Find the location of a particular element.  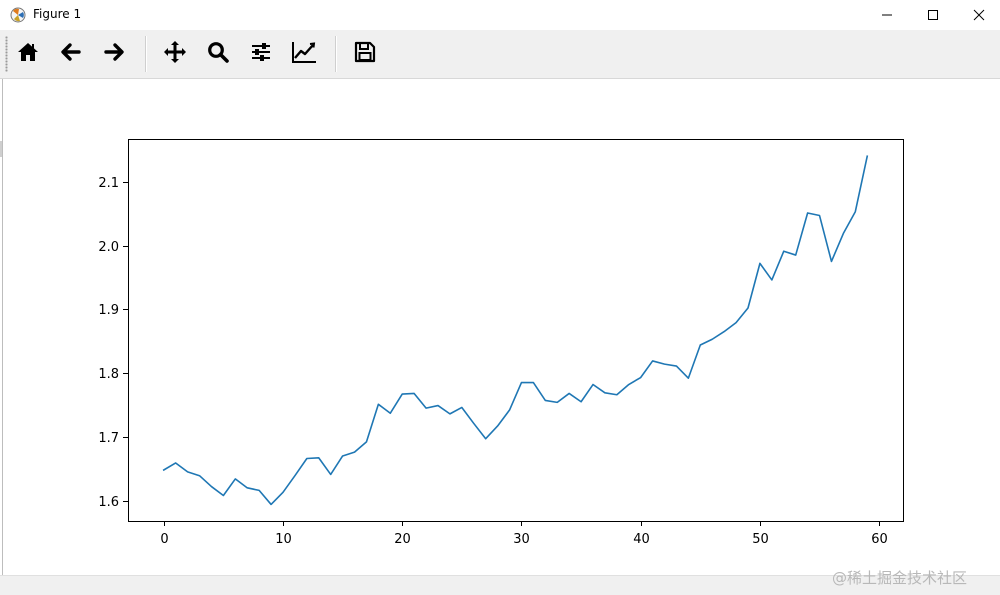

forward-button is located at coordinates (114, 54).